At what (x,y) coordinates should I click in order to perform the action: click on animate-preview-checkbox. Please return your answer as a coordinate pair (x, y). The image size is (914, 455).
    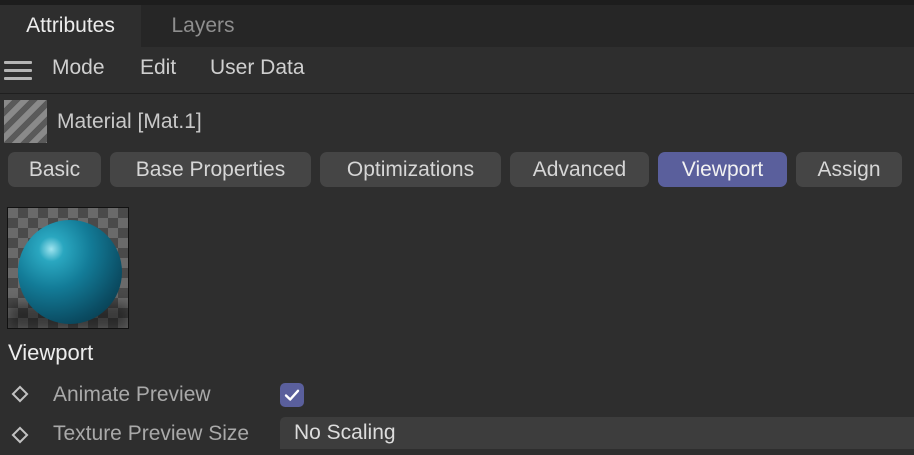
    Looking at the image, I should click on (292, 395).